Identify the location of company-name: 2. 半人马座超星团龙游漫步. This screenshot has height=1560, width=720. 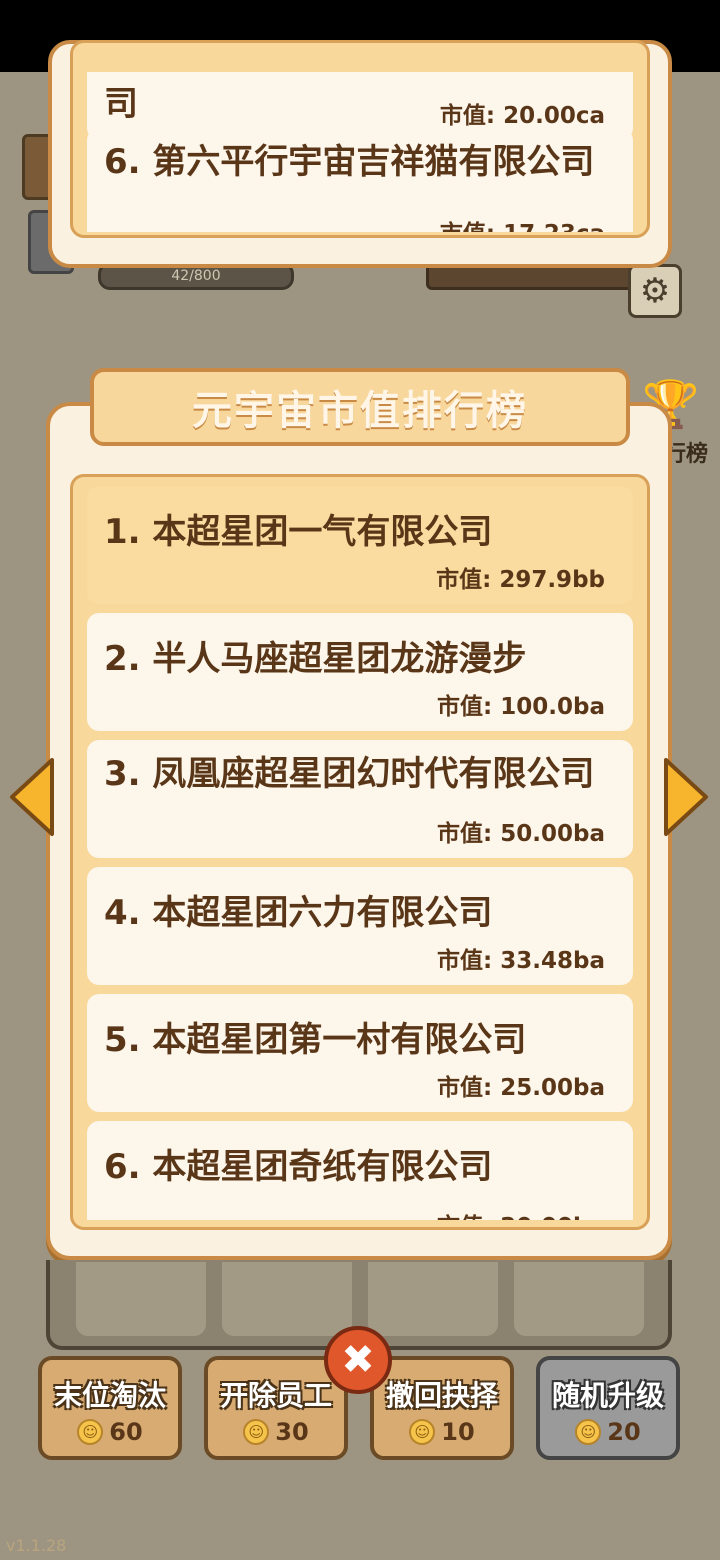
(315, 659).